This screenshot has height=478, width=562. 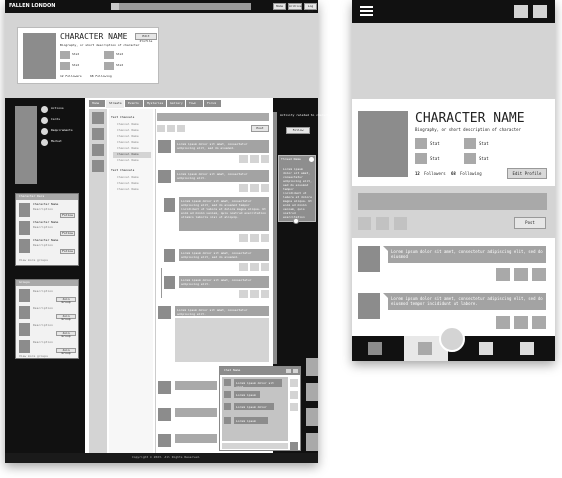 What do you see at coordinates (181, 6) in the screenshot?
I see `search-bar` at bounding box center [181, 6].